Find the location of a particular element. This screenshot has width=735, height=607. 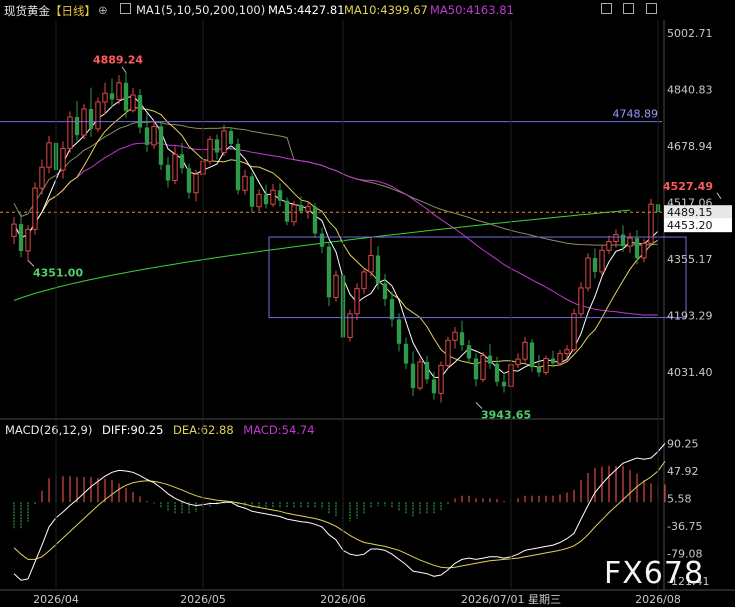

macd-tick-label: 47.92 is located at coordinates (683, 471).